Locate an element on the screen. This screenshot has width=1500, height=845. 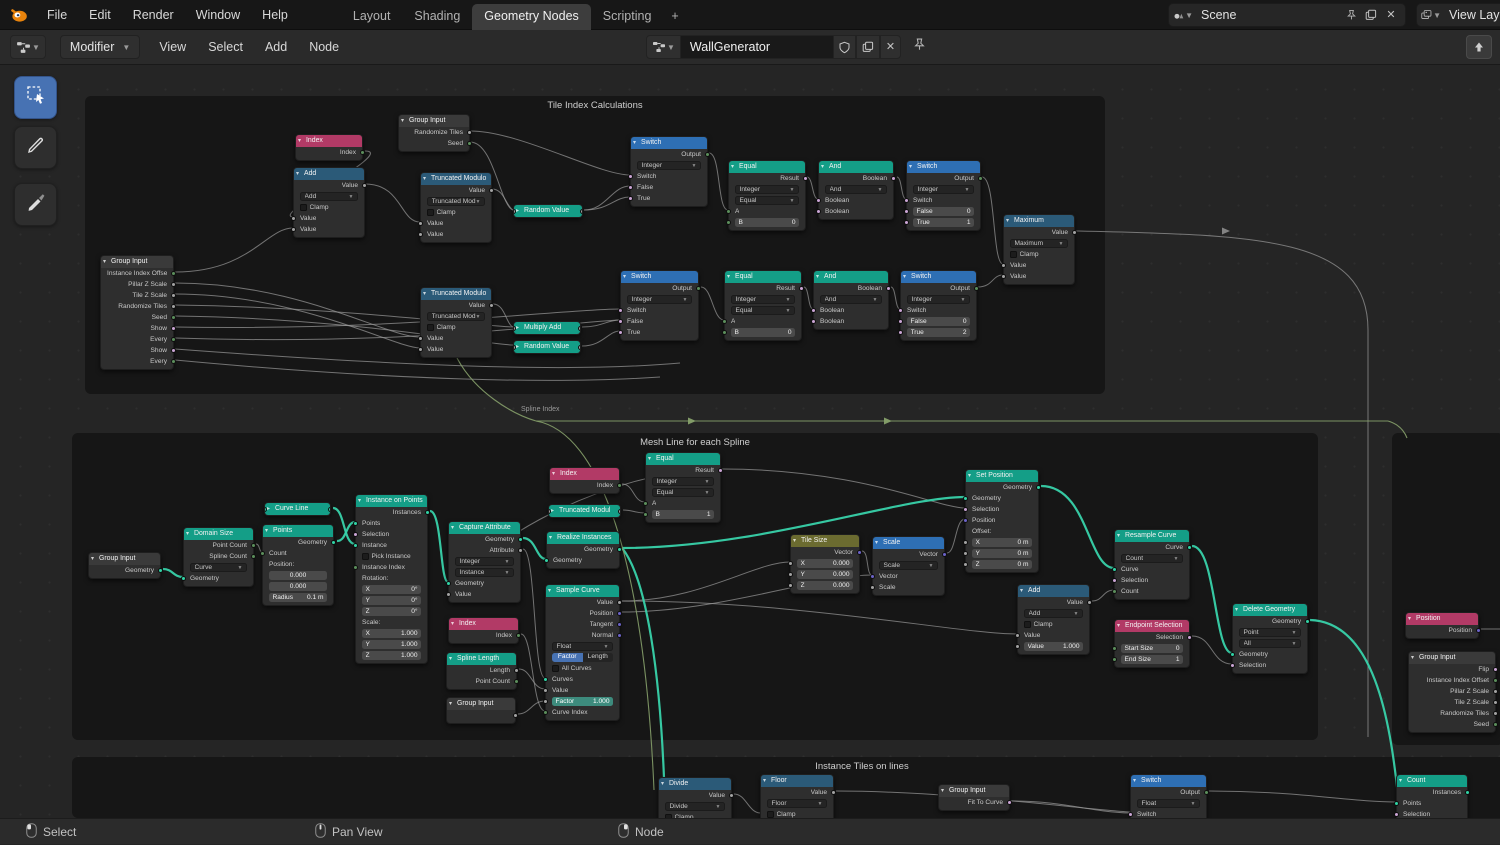
dropdown: Maximum ▼ is located at coordinates (1039, 243).